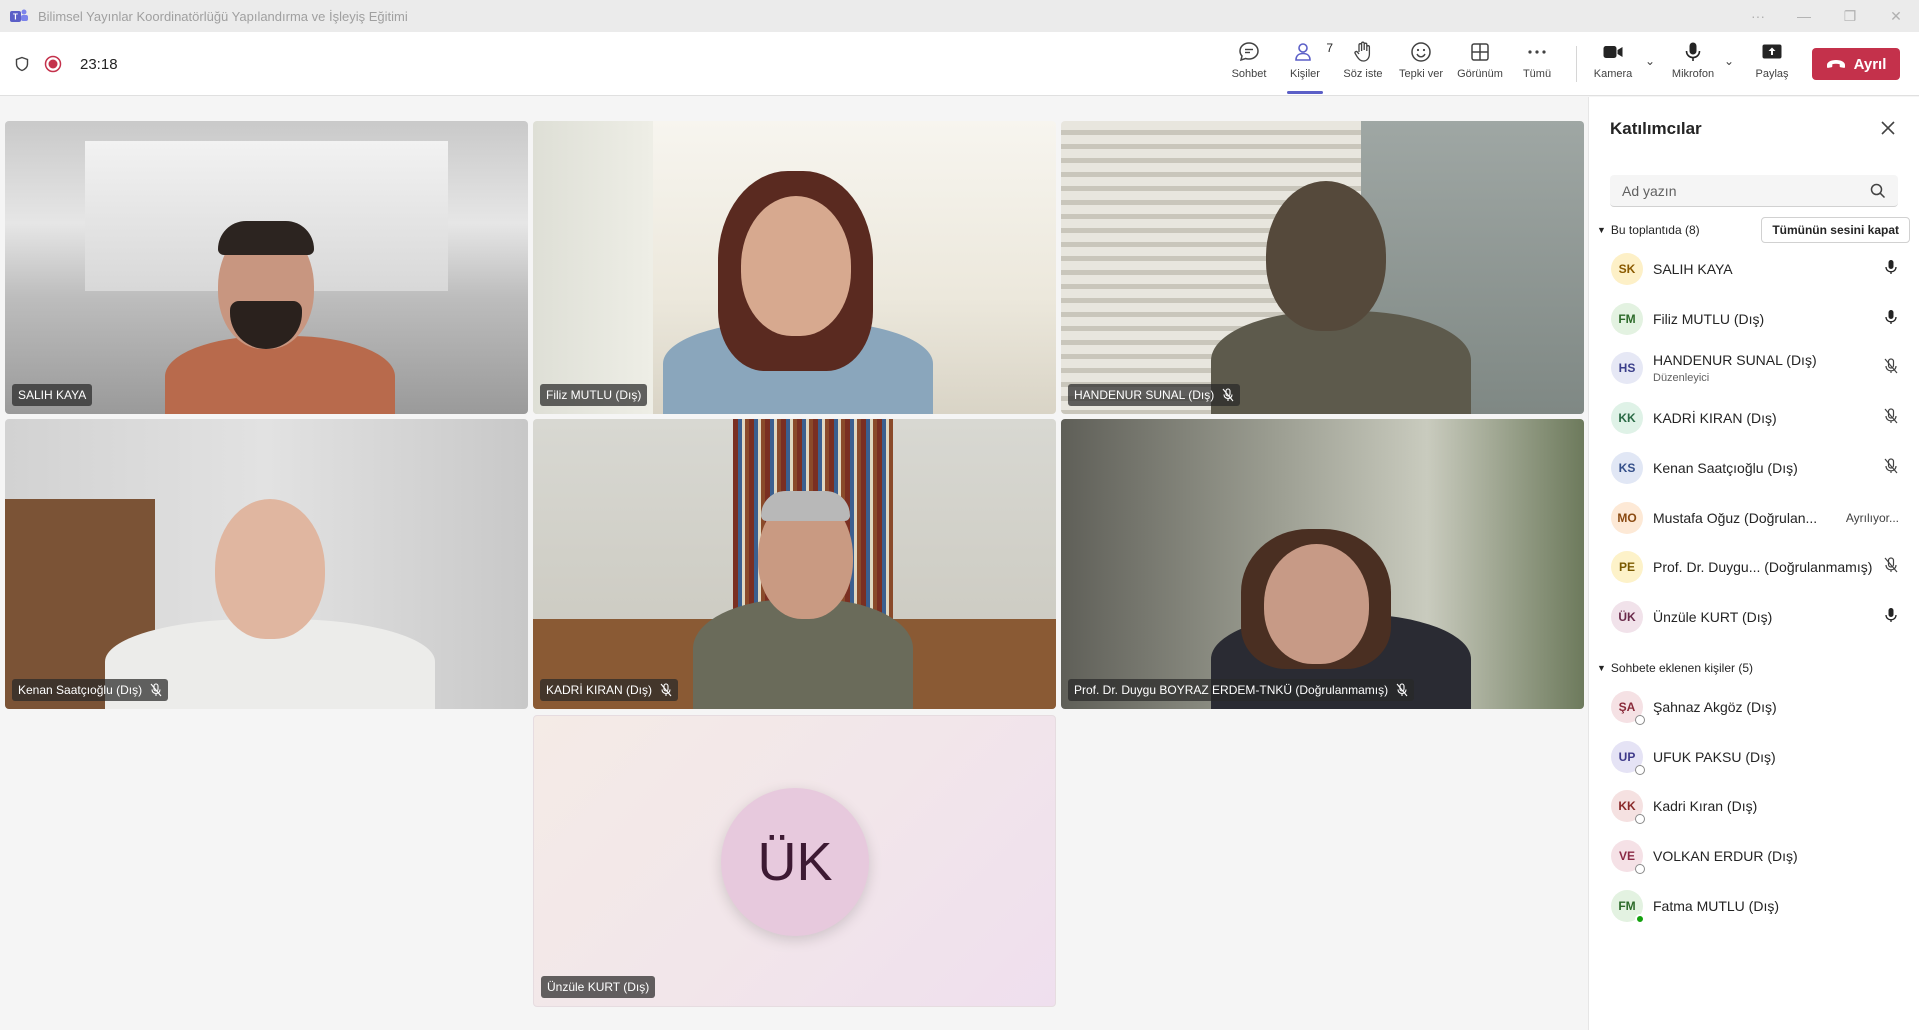 This screenshot has height=1030, width=1919. I want to click on participant-row: SK SALIH KAYA, so click(1754, 269).